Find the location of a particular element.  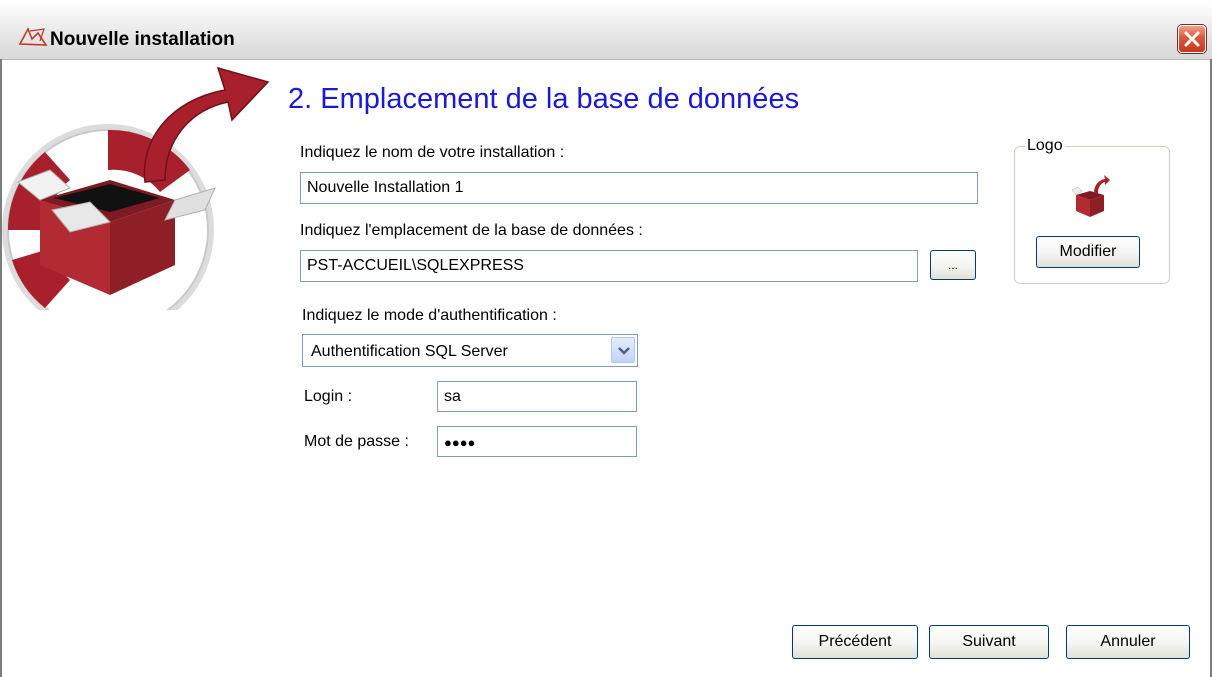

password-input: ●●●● is located at coordinates (537, 441).